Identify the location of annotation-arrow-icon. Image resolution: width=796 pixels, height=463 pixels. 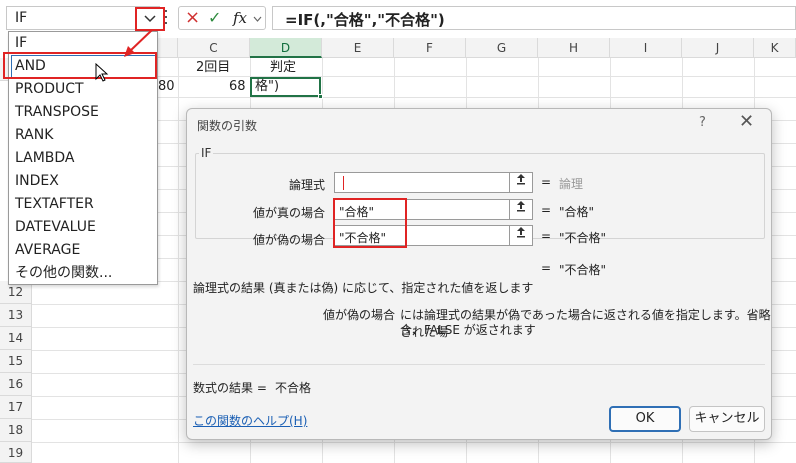
(138, 43).